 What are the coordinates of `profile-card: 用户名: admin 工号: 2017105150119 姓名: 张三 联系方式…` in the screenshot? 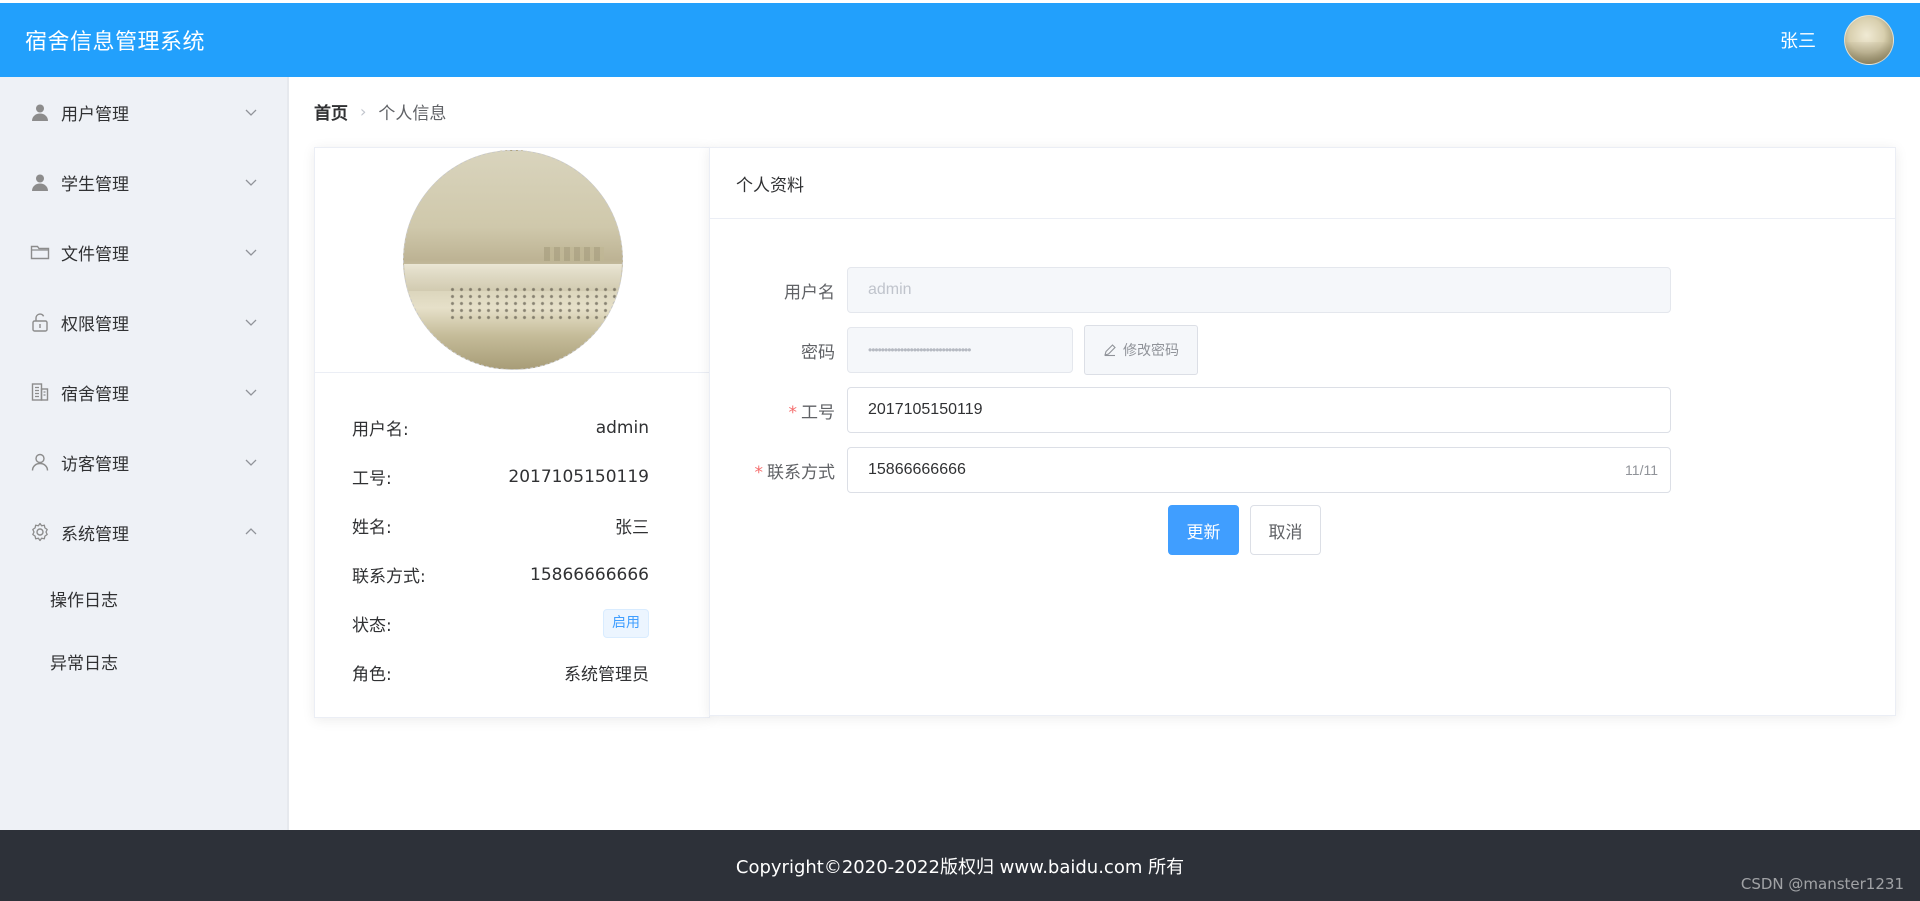 It's located at (512, 432).